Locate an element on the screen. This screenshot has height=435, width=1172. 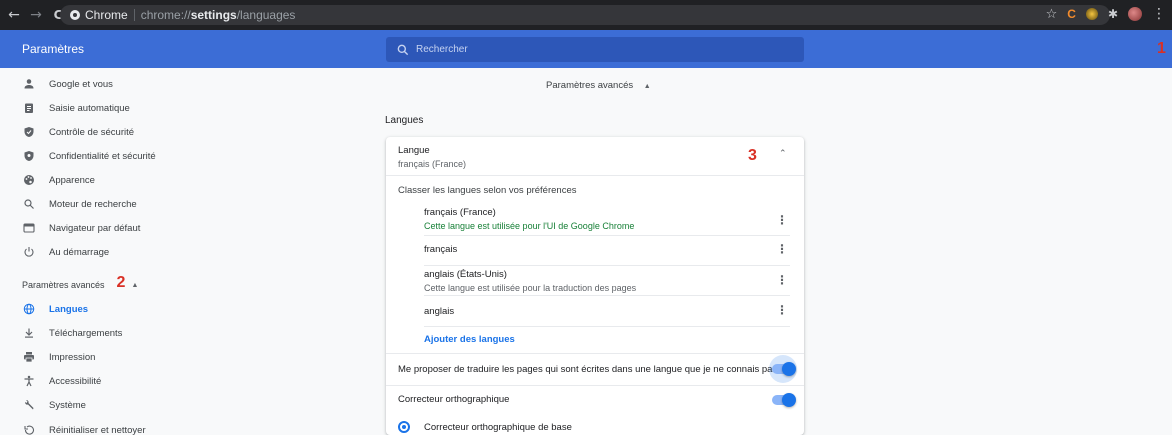
sidebar-item-privacy: Confidentialité et sécurité is located at coordinates (140, 156).